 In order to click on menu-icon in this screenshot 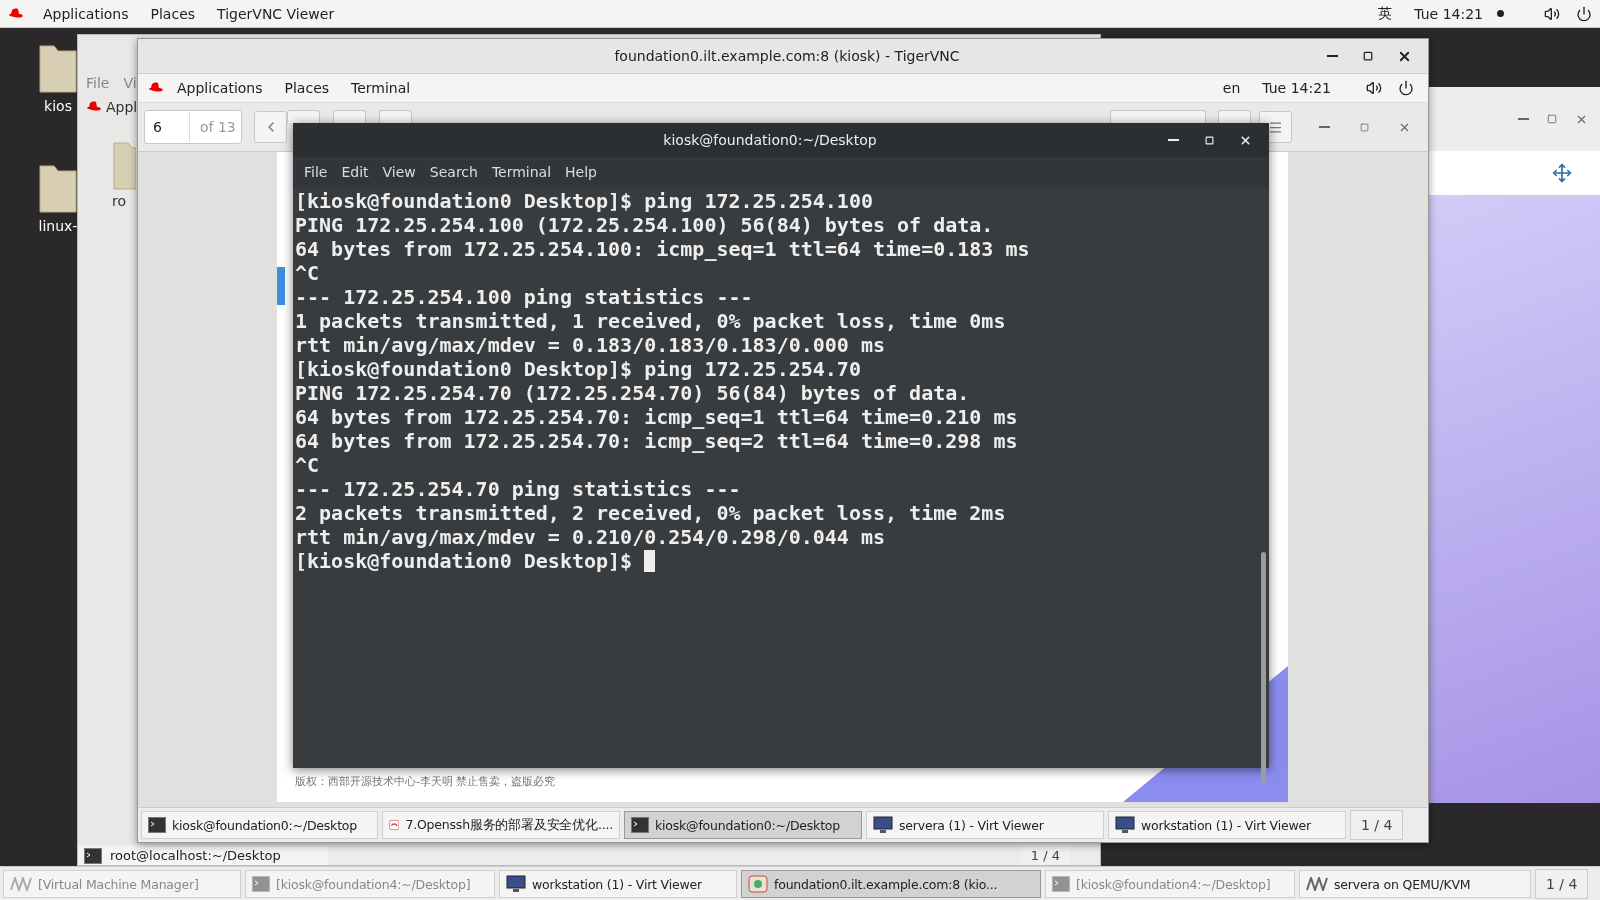, I will do `click(1275, 127)`.